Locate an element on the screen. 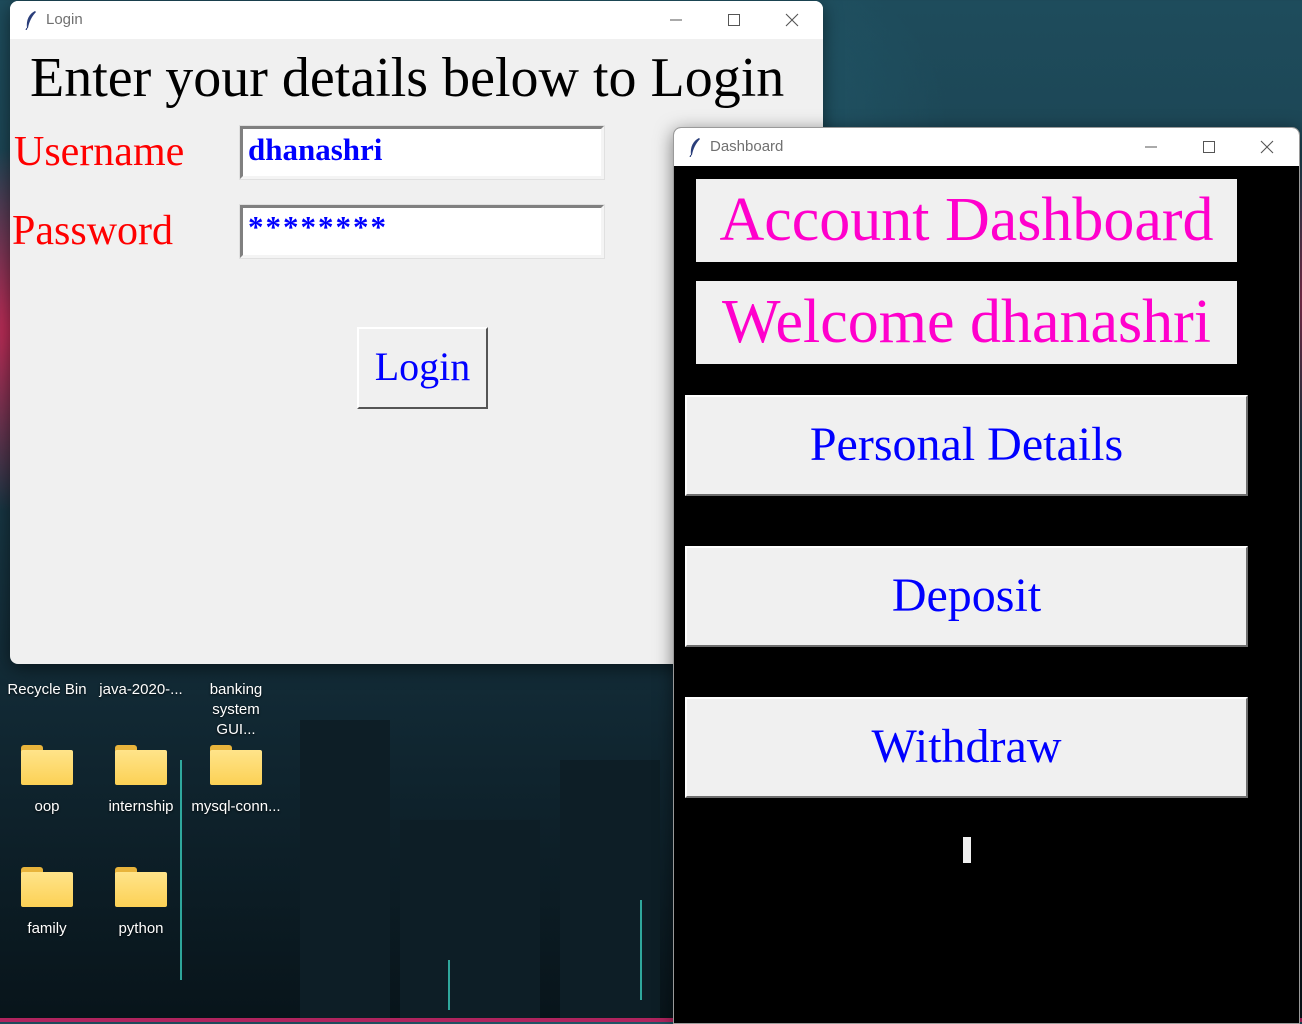 Image resolution: width=1302 pixels, height=1024 pixels. desktop-icon-label: internship is located at coordinates (141, 806).